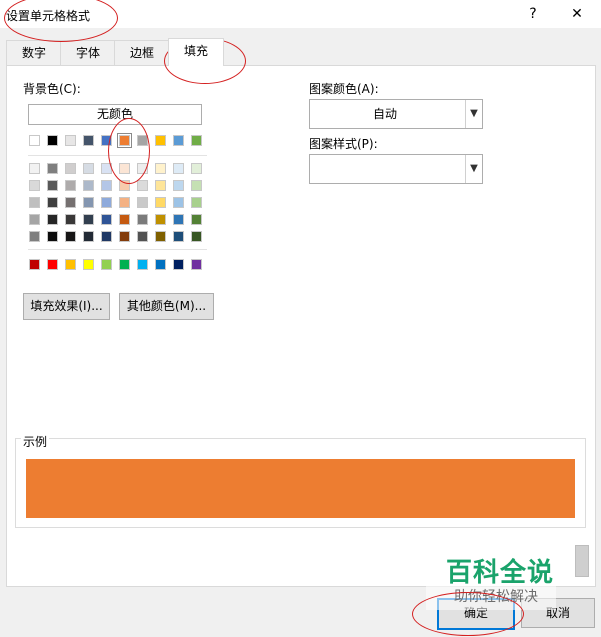 Image resolution: width=601 pixels, height=637 pixels. I want to click on sample-label: 示例, so click(35, 441).